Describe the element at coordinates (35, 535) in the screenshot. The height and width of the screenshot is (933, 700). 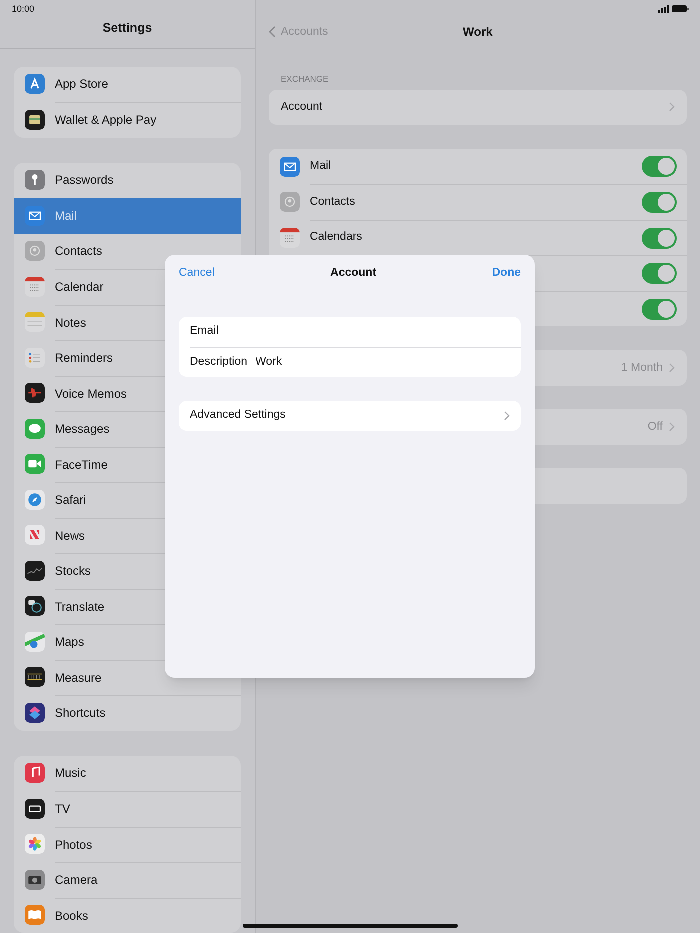
I see `letter-n-icon` at that location.